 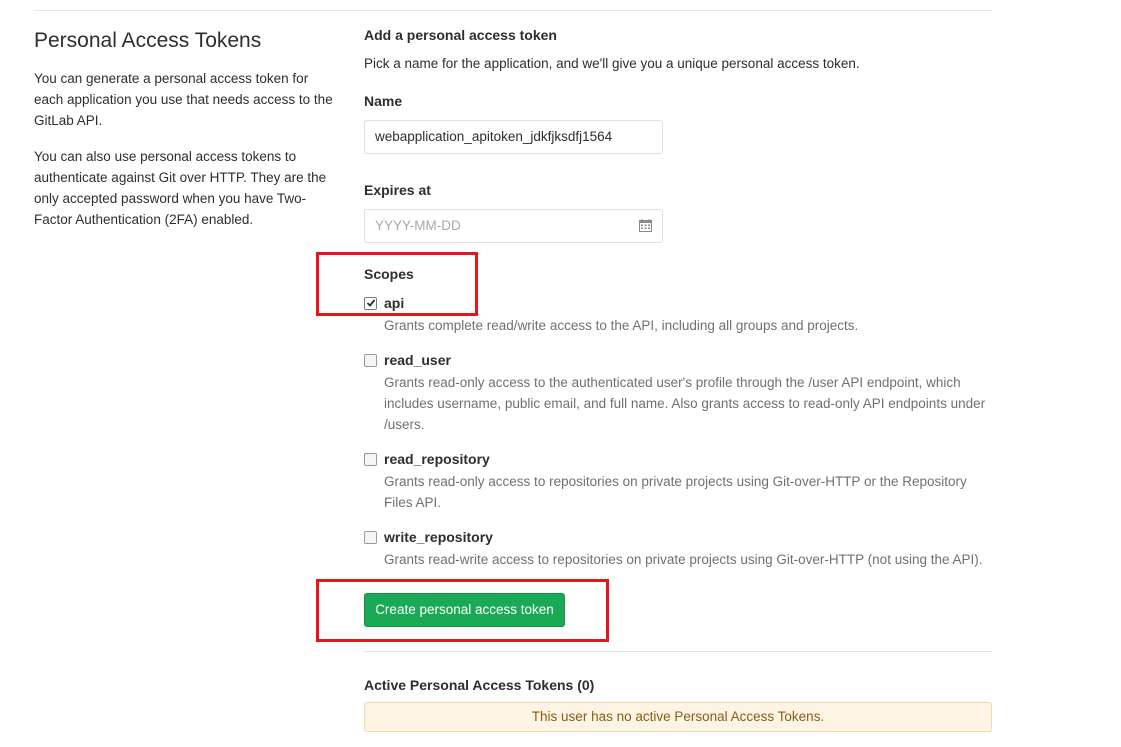 I want to click on scope-write-repository-name: write_repository, so click(x=438, y=537).